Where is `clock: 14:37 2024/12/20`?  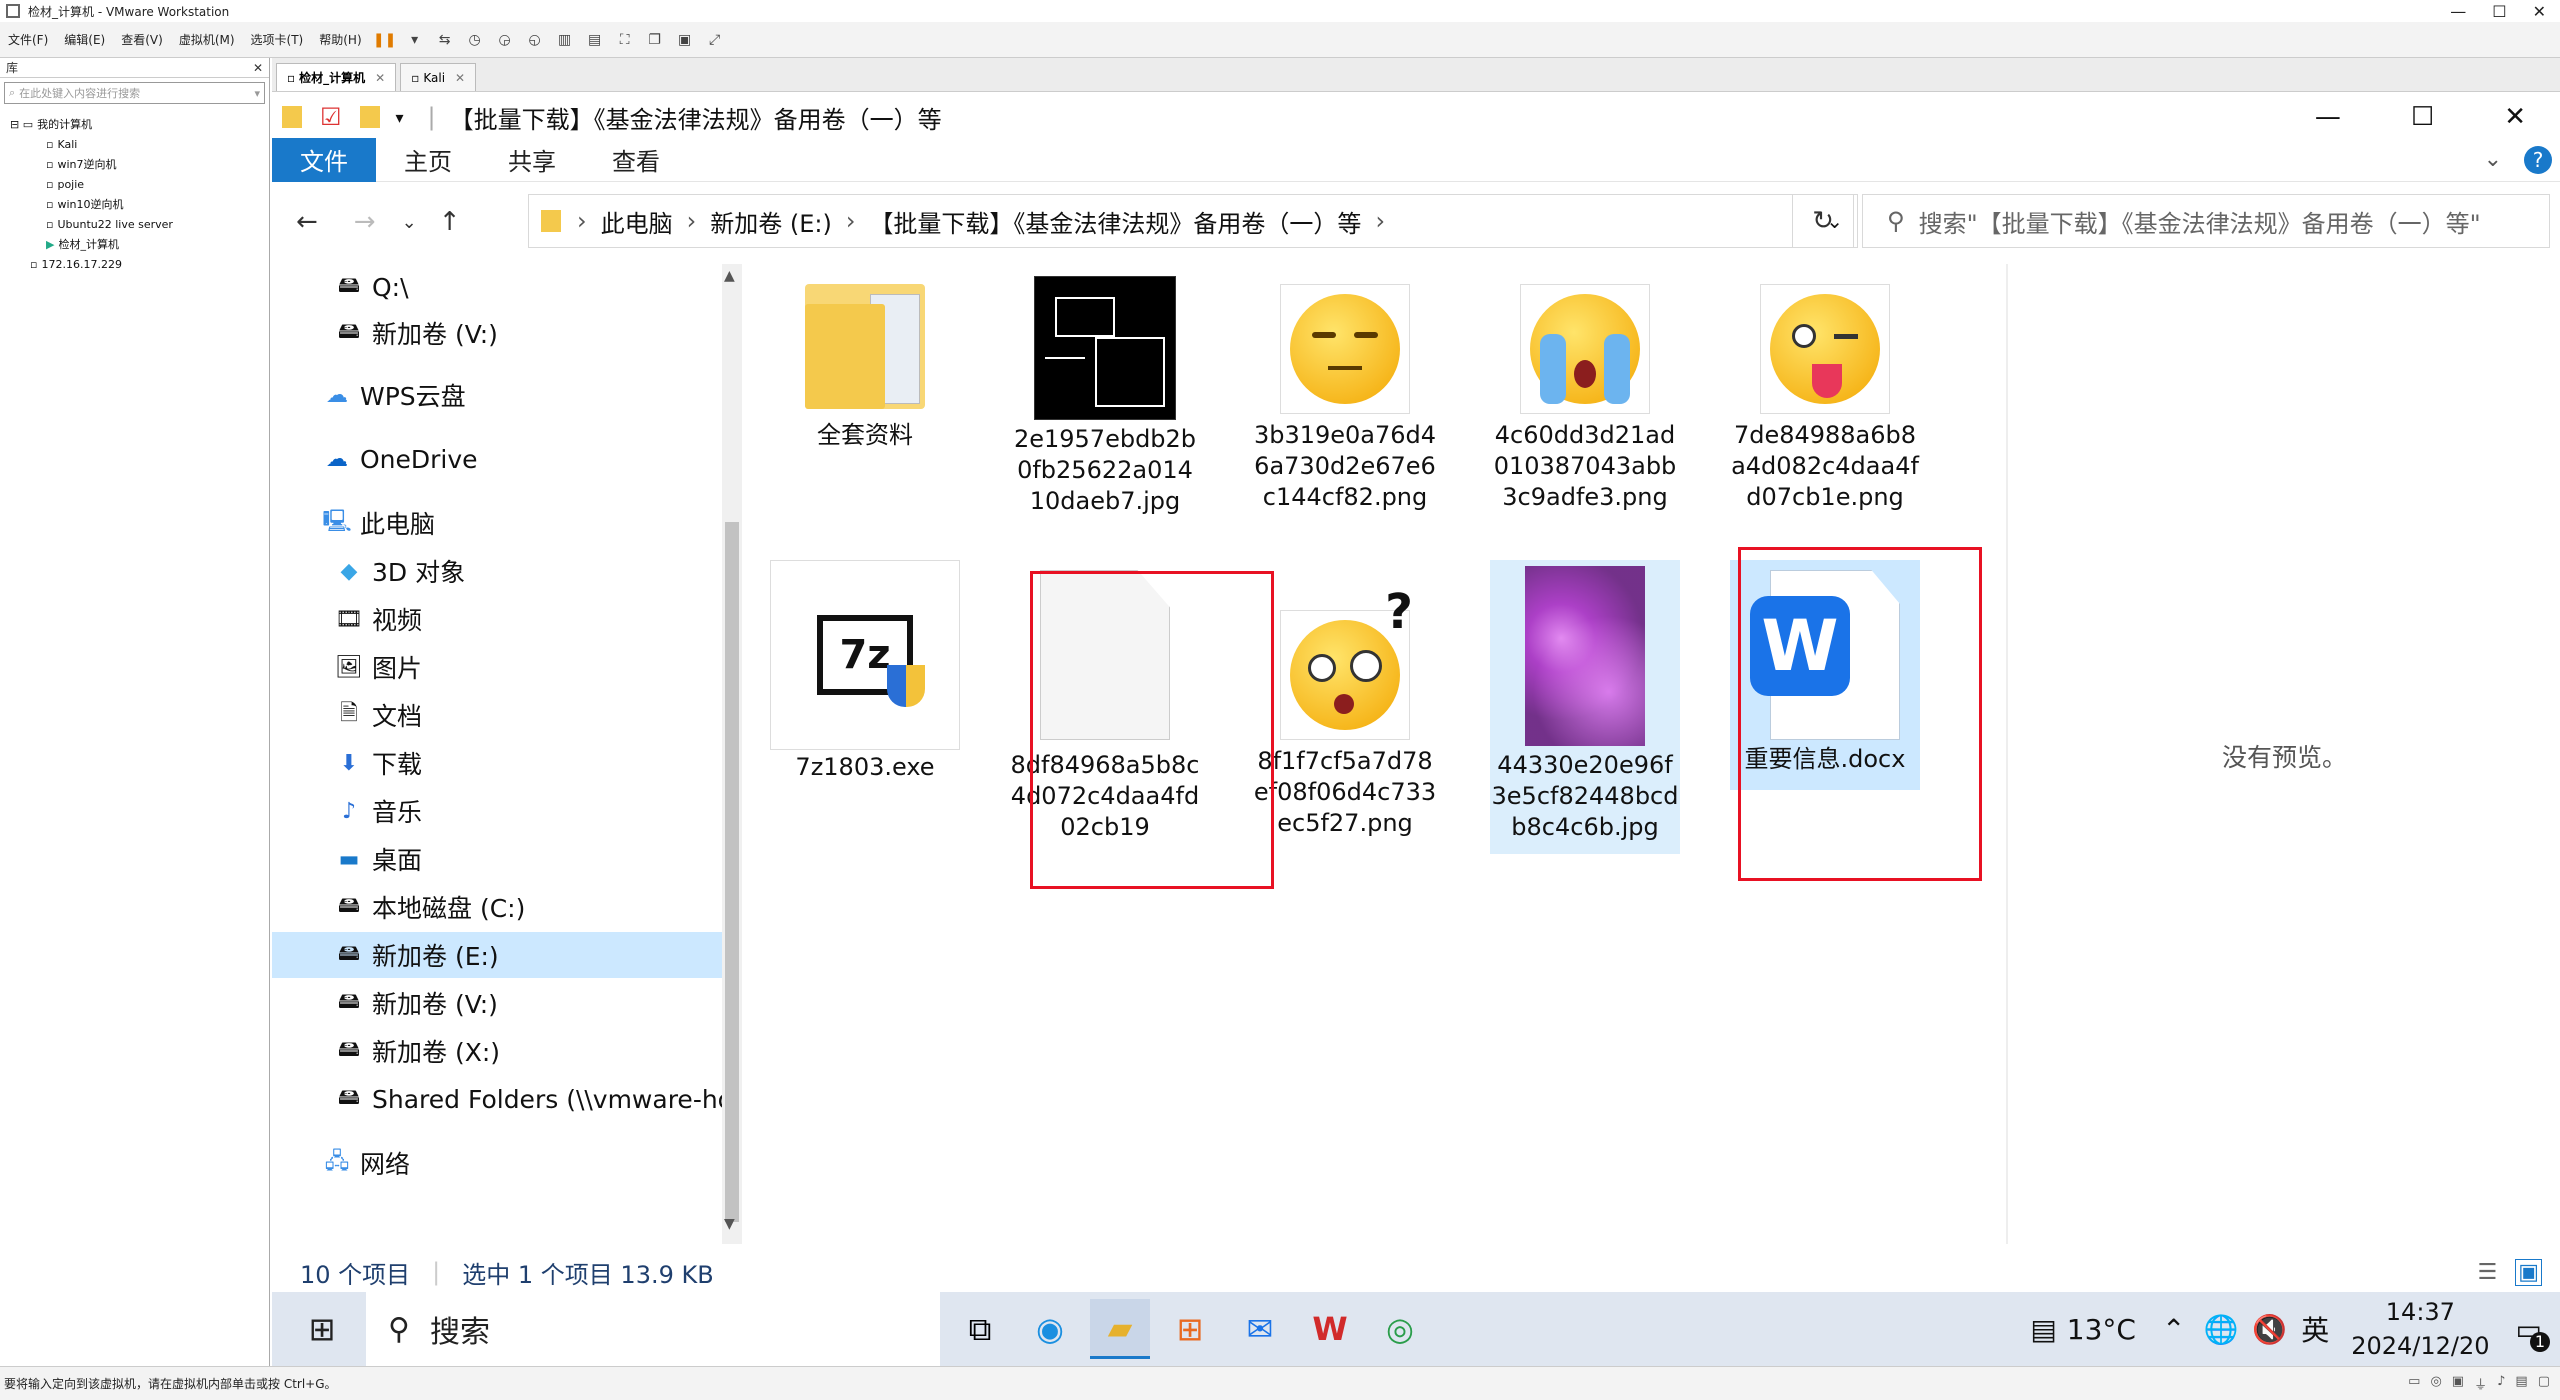
clock: 14:37 2024/12/20 is located at coordinates (2420, 1329).